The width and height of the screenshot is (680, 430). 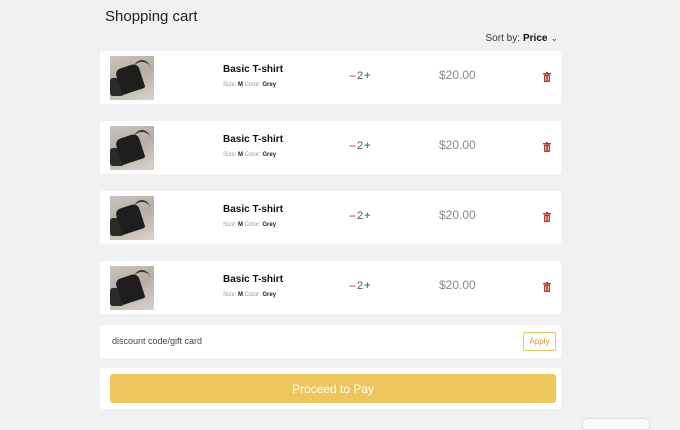 What do you see at coordinates (554, 38) in the screenshot?
I see `chevron-down-icon: ⌄` at bounding box center [554, 38].